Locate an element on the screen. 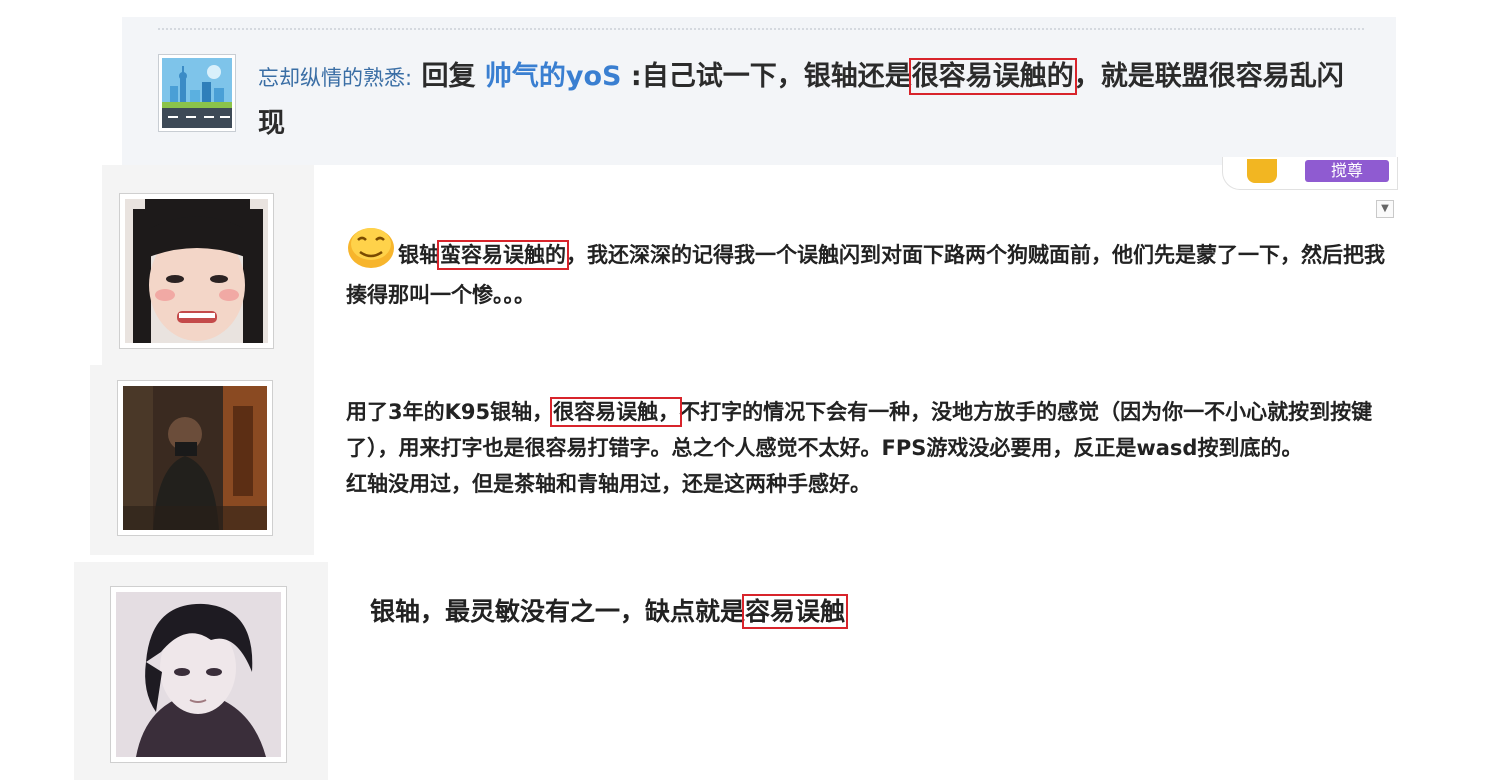 The height and width of the screenshot is (780, 1510). reply-text-before: :自己试一下，银轴还是 is located at coordinates (771, 76).